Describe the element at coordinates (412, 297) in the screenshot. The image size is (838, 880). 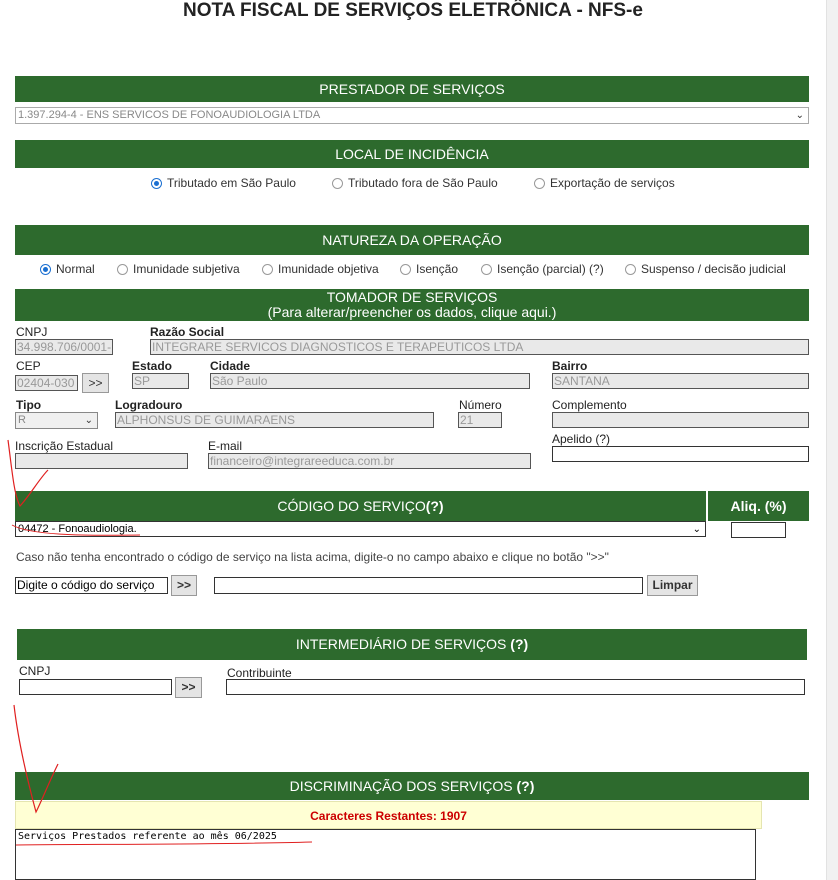
I see `tomador-title: TOMADOR DE SERVIÇOS` at that location.